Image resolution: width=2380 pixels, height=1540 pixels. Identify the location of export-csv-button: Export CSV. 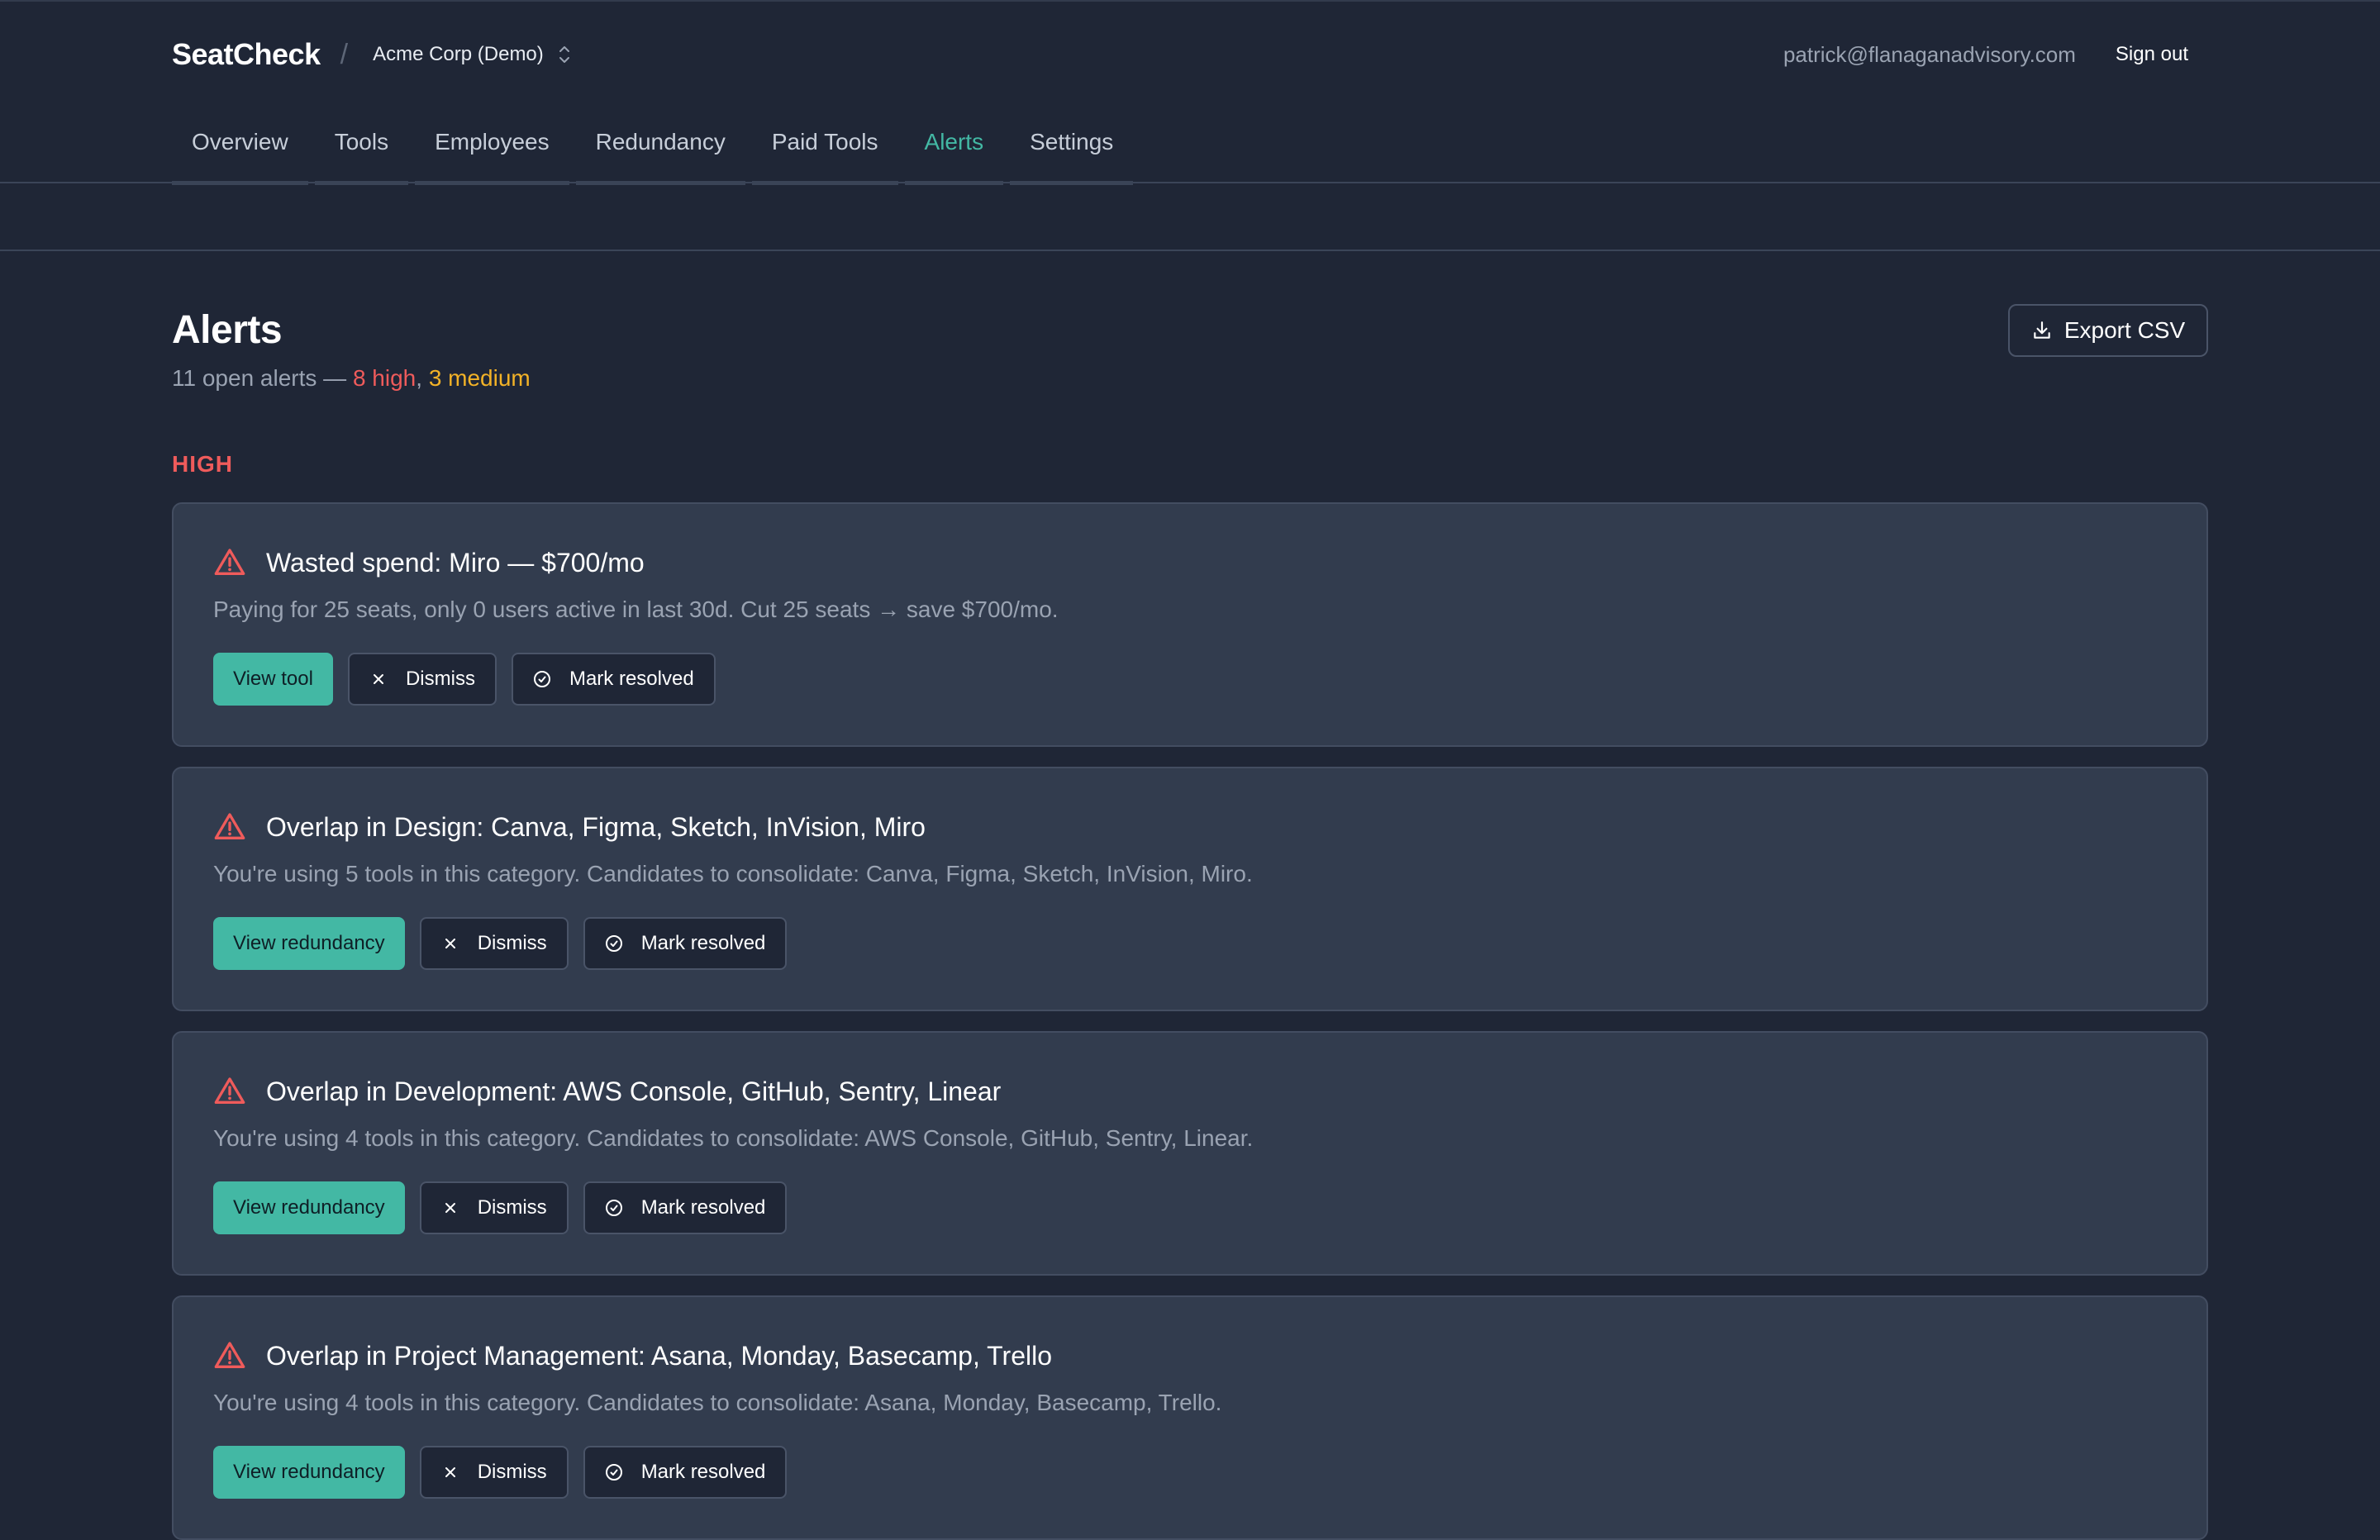
(2108, 330).